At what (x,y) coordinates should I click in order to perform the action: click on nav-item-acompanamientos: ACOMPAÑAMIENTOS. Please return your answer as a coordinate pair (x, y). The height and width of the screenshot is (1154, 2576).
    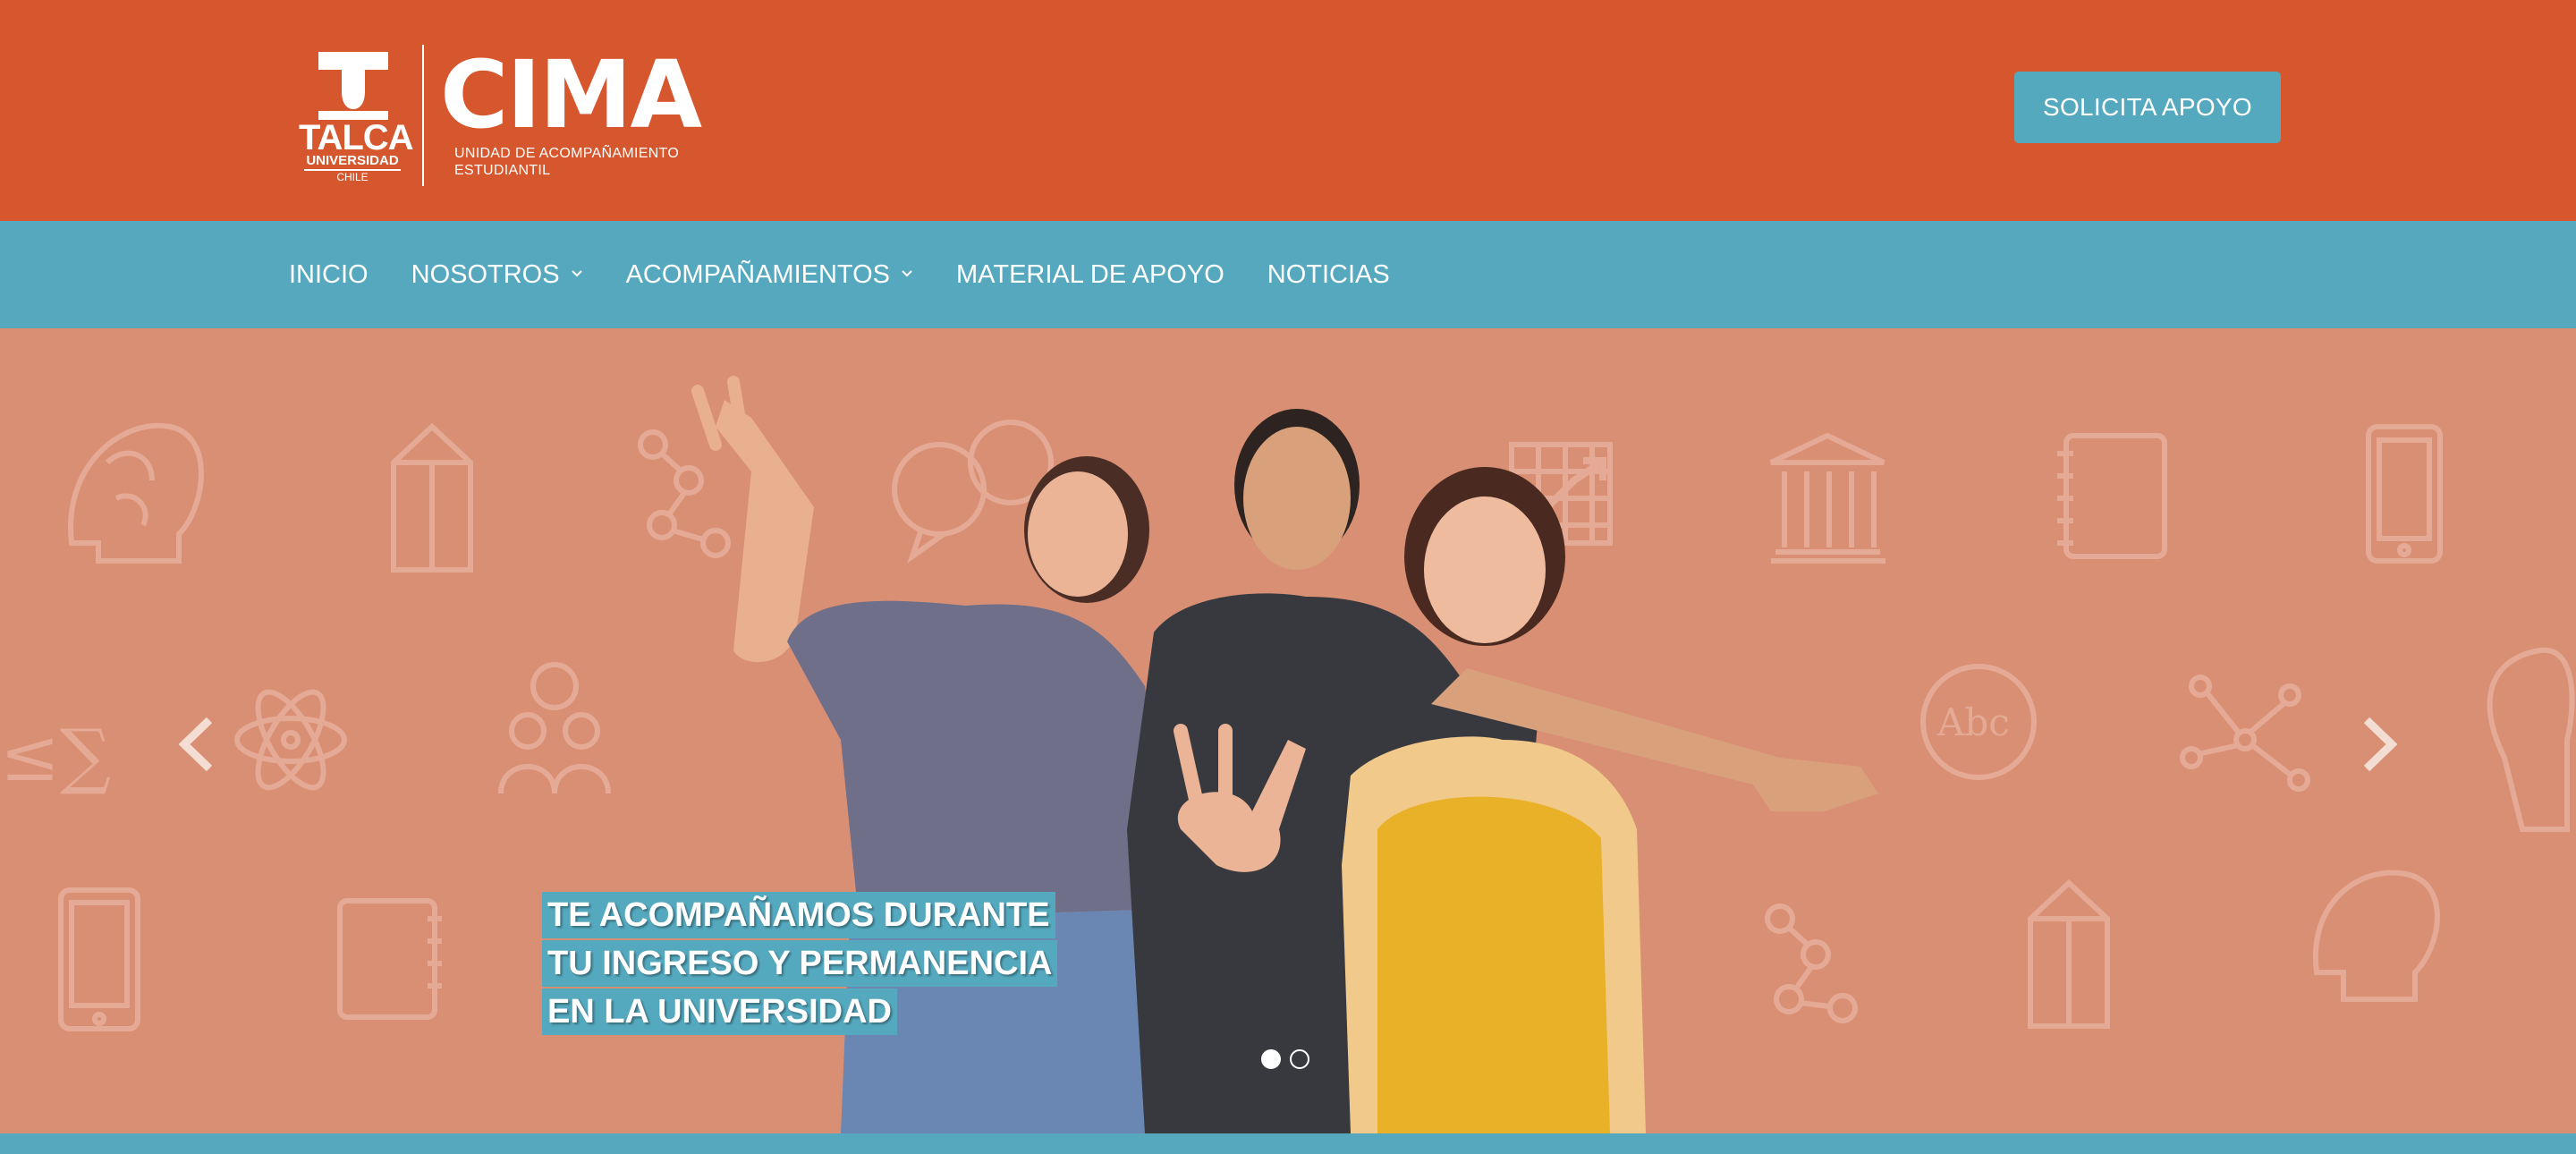
    Looking at the image, I should click on (769, 275).